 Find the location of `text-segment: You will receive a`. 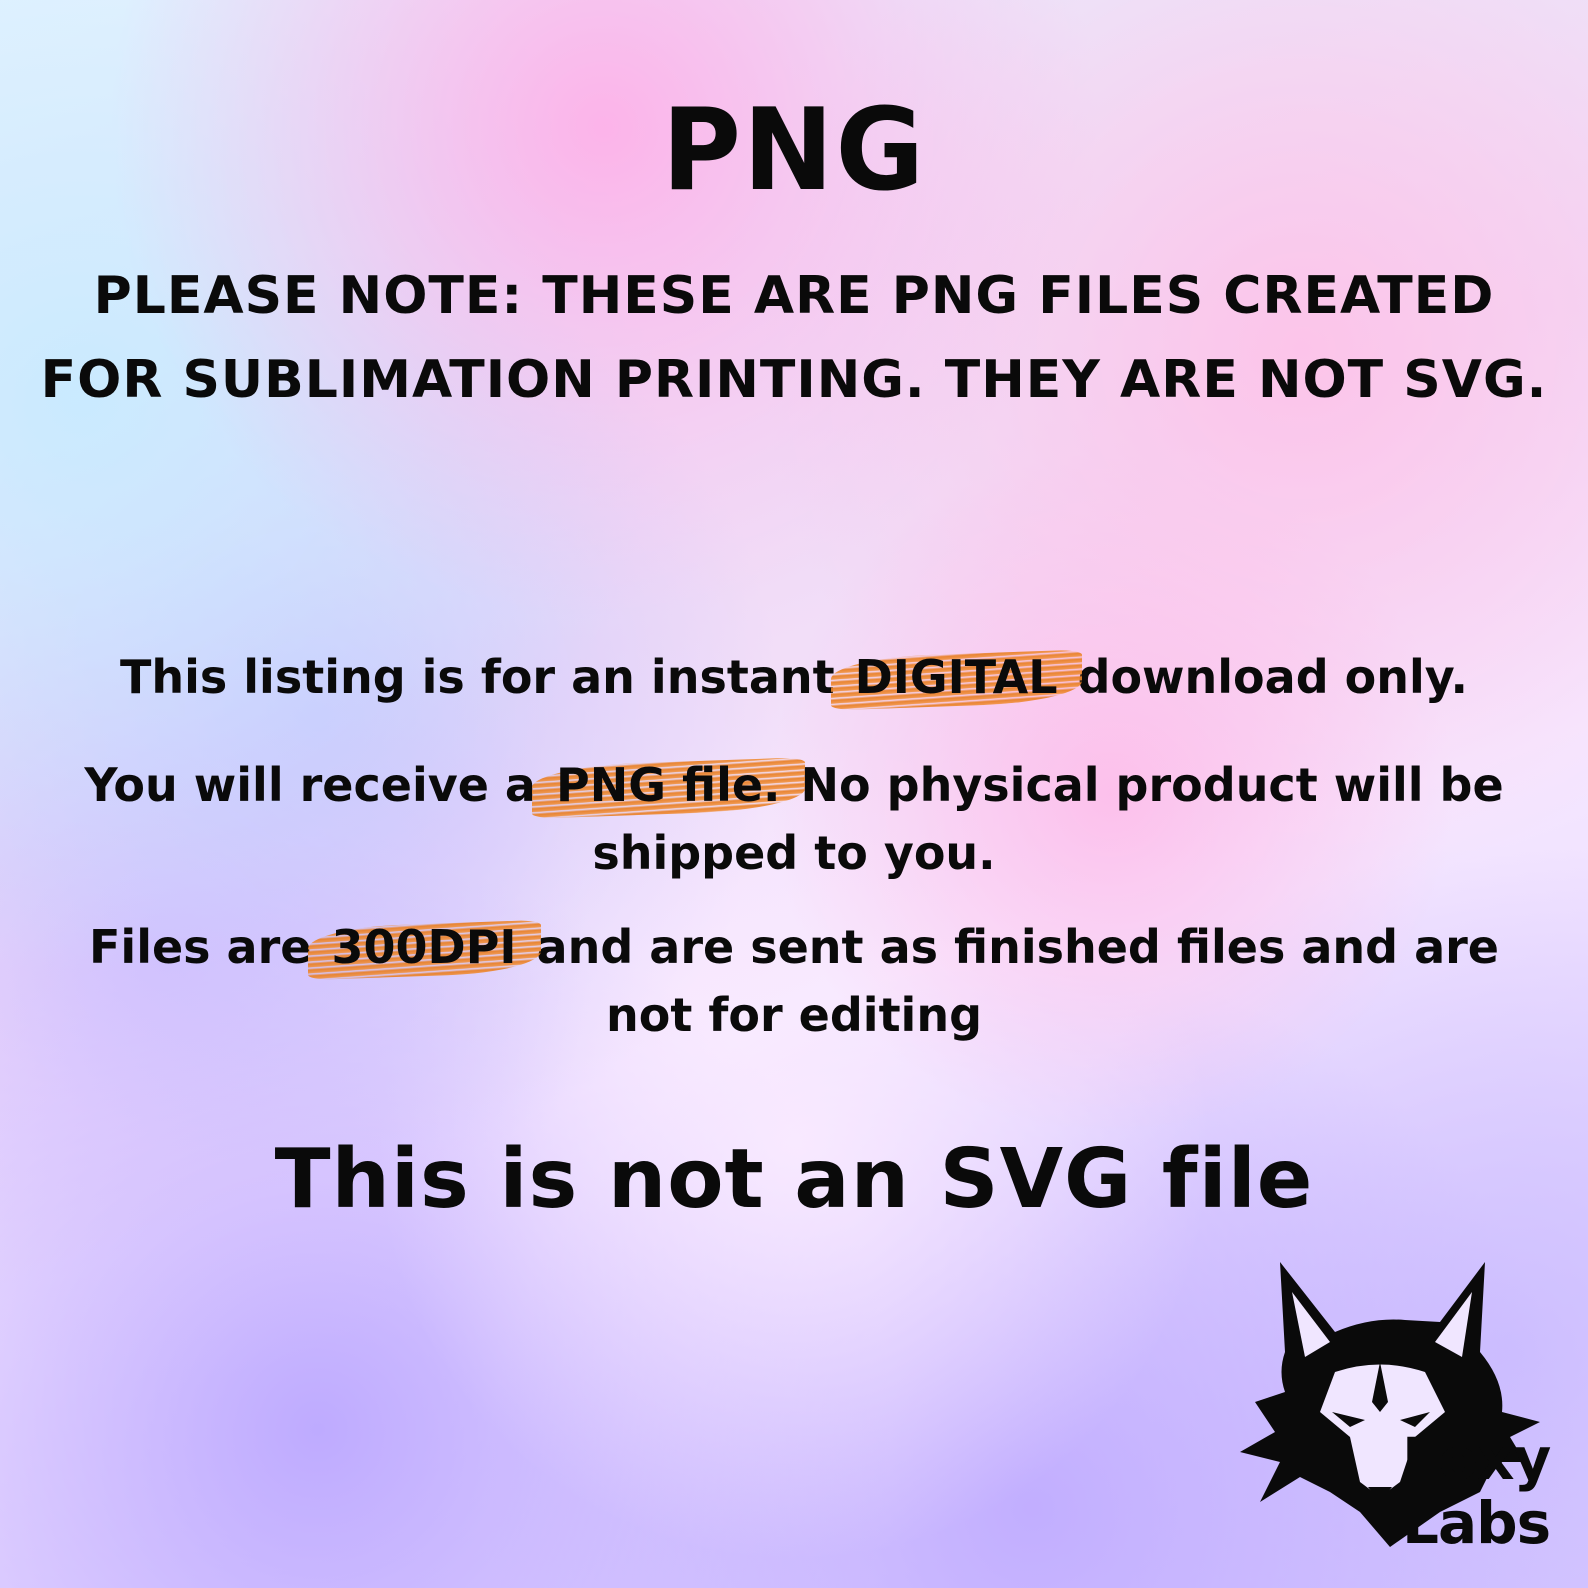

text-segment: You will receive a is located at coordinates (318, 785).